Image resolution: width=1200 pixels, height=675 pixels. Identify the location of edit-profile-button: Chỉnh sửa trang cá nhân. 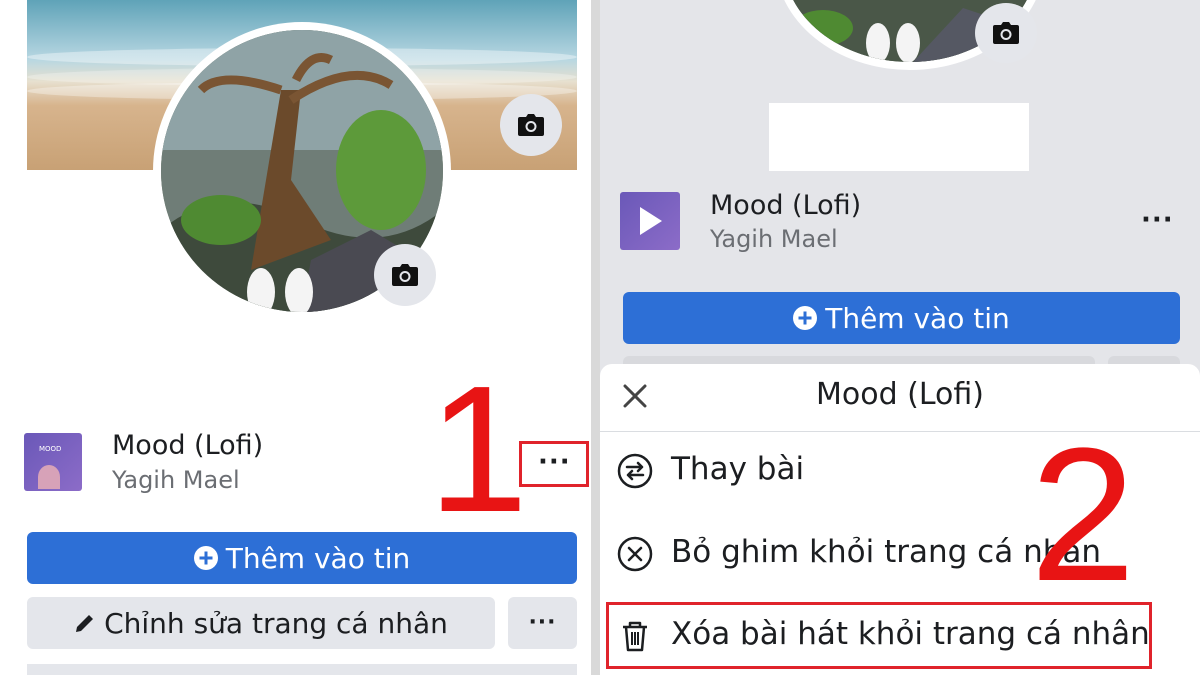
(261, 623).